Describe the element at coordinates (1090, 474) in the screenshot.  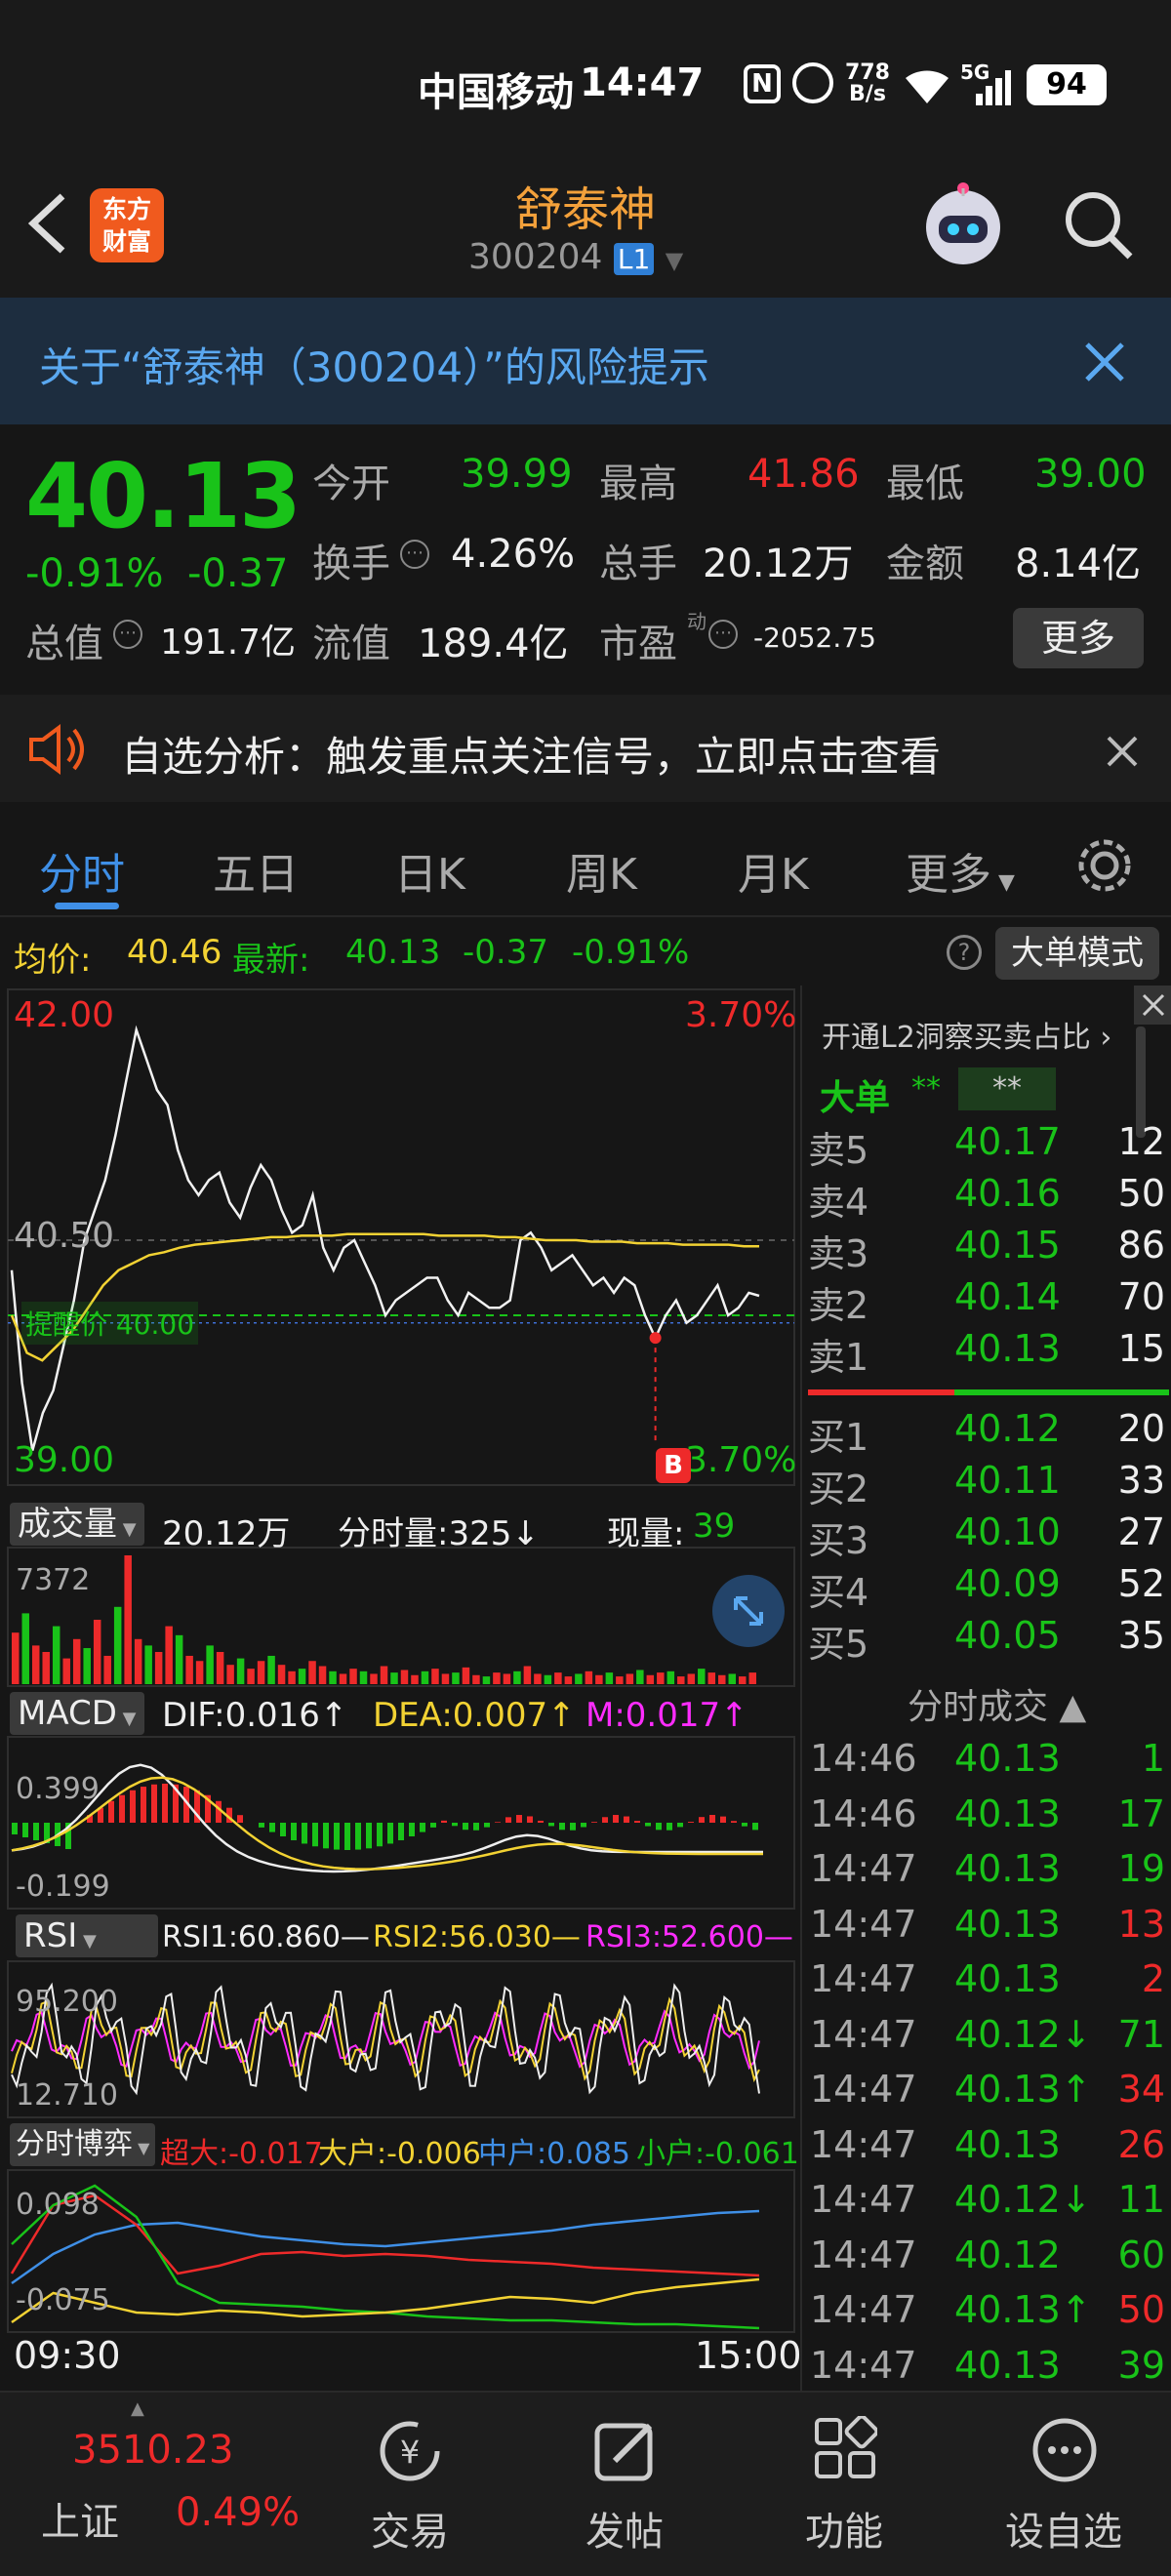
I see `low-value: 39.00` at that location.